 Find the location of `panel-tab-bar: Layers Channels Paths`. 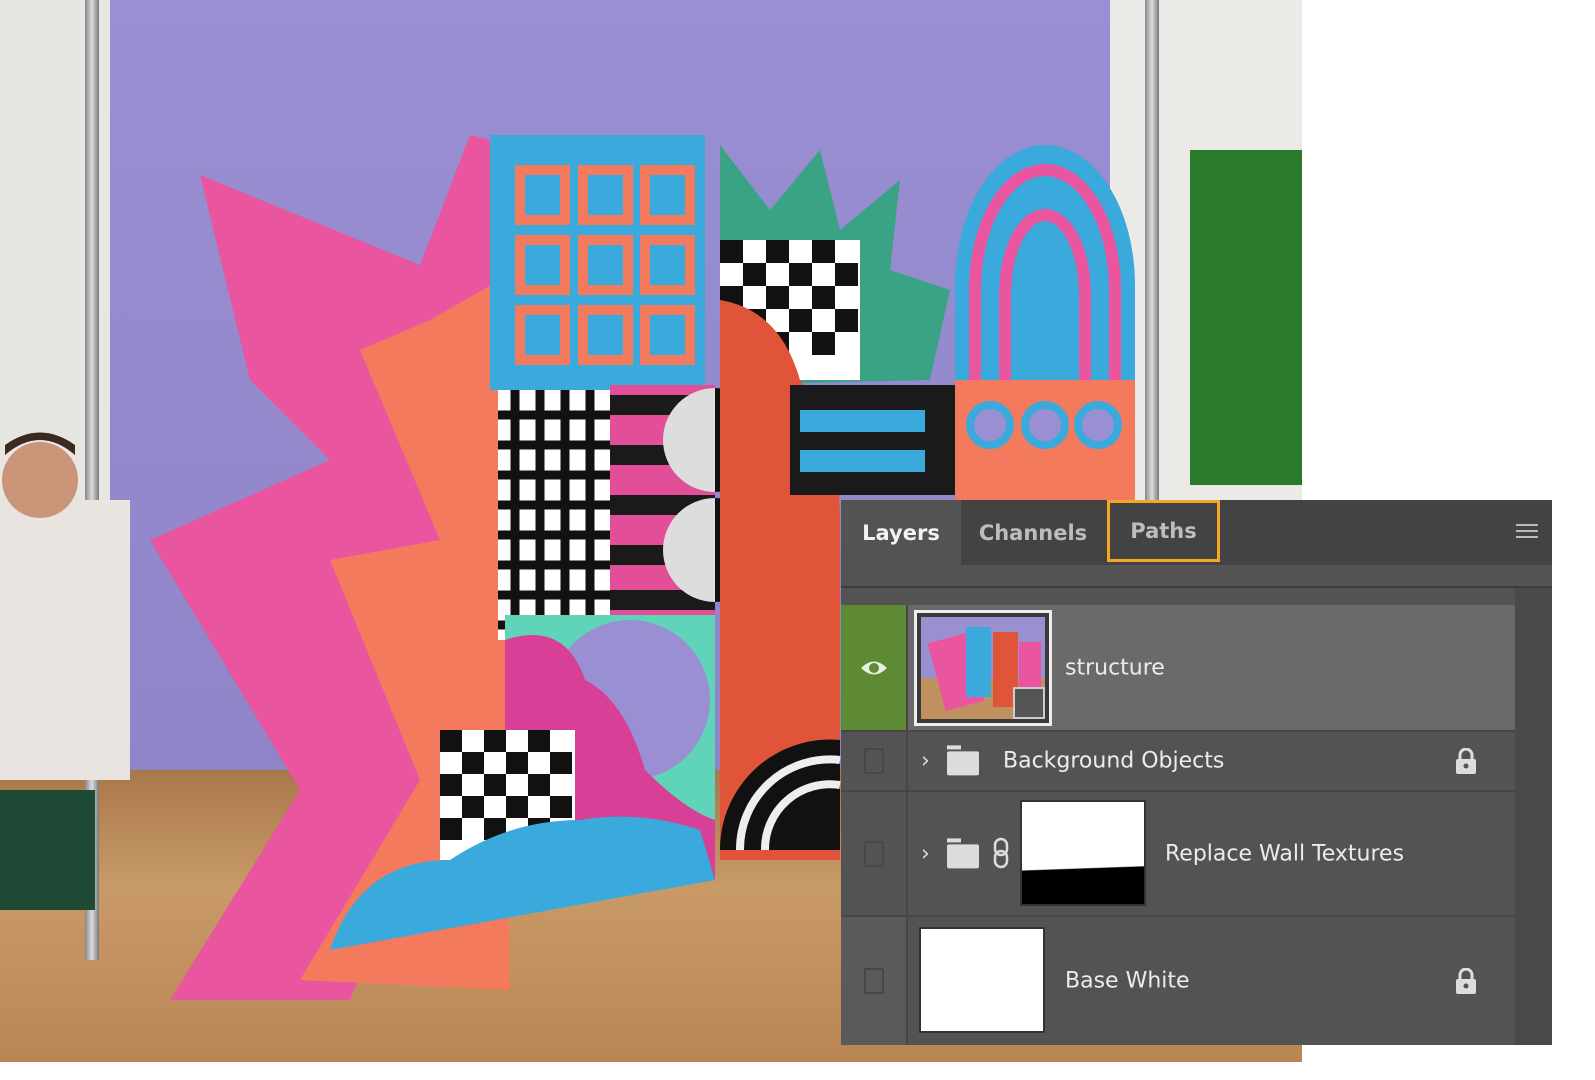

panel-tab-bar: Layers Channels Paths is located at coordinates (1196, 532).